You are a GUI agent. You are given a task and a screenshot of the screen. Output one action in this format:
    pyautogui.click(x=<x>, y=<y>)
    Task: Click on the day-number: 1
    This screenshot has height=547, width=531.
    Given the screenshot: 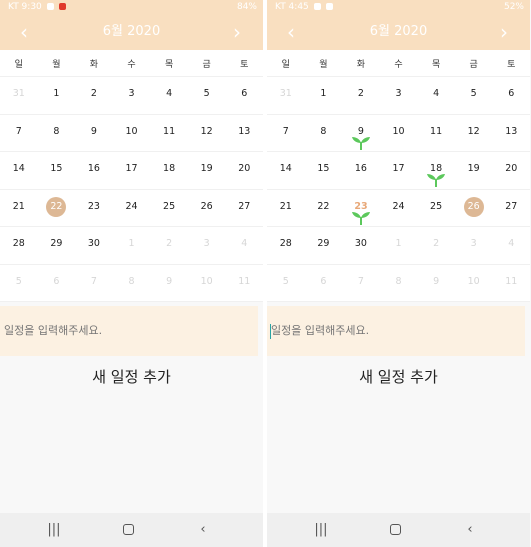 What is the action you would take?
    pyautogui.click(x=398, y=243)
    